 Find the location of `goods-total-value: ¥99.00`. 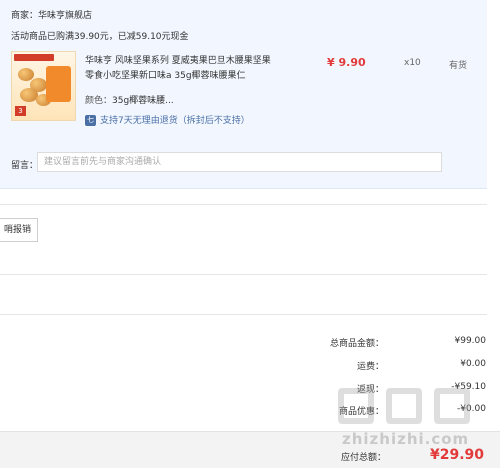

goods-total-value: ¥99.00 is located at coordinates (470, 341).